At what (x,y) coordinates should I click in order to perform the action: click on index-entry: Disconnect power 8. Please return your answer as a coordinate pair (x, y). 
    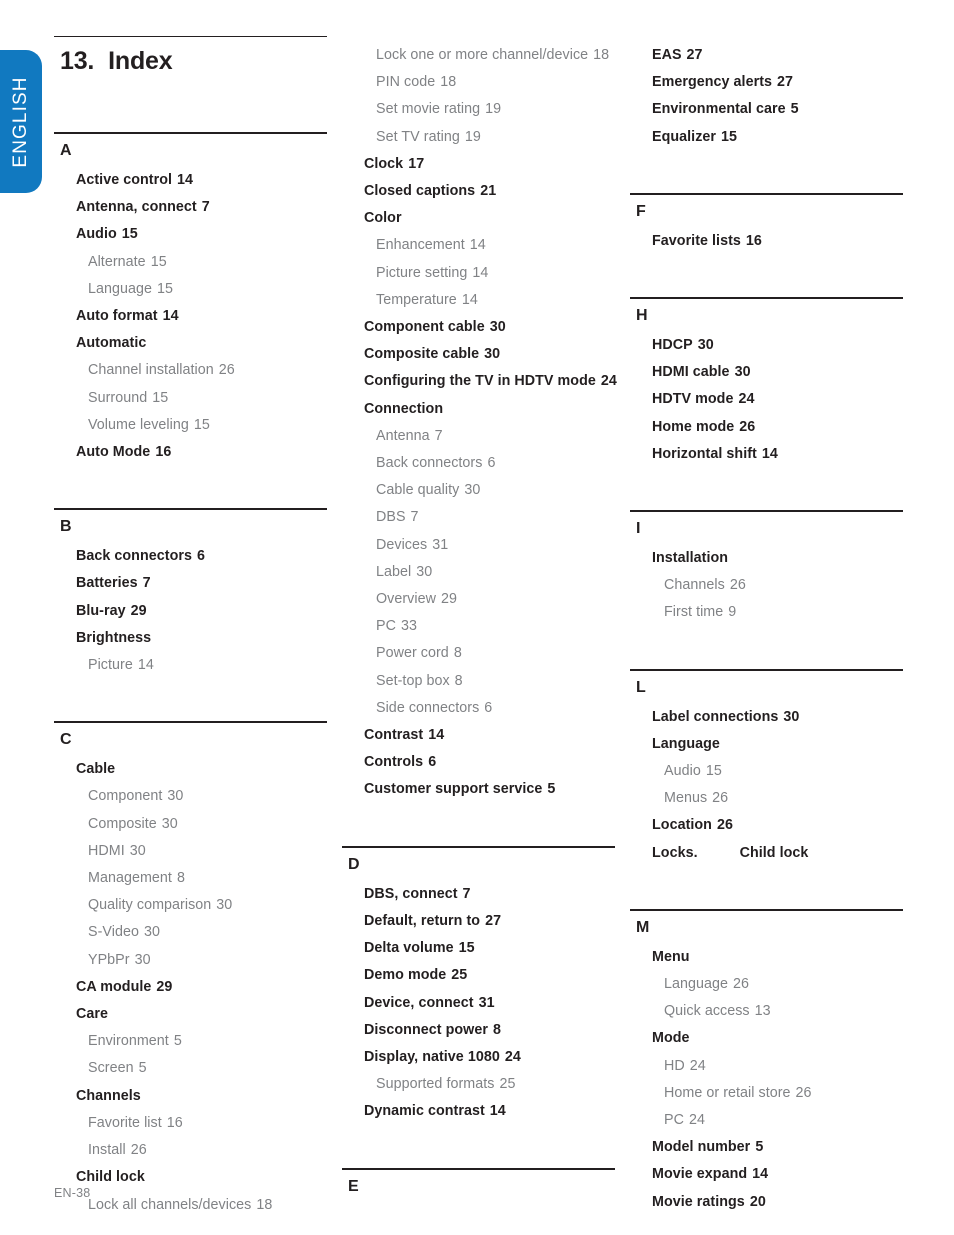
    Looking at the image, I should click on (478, 1030).